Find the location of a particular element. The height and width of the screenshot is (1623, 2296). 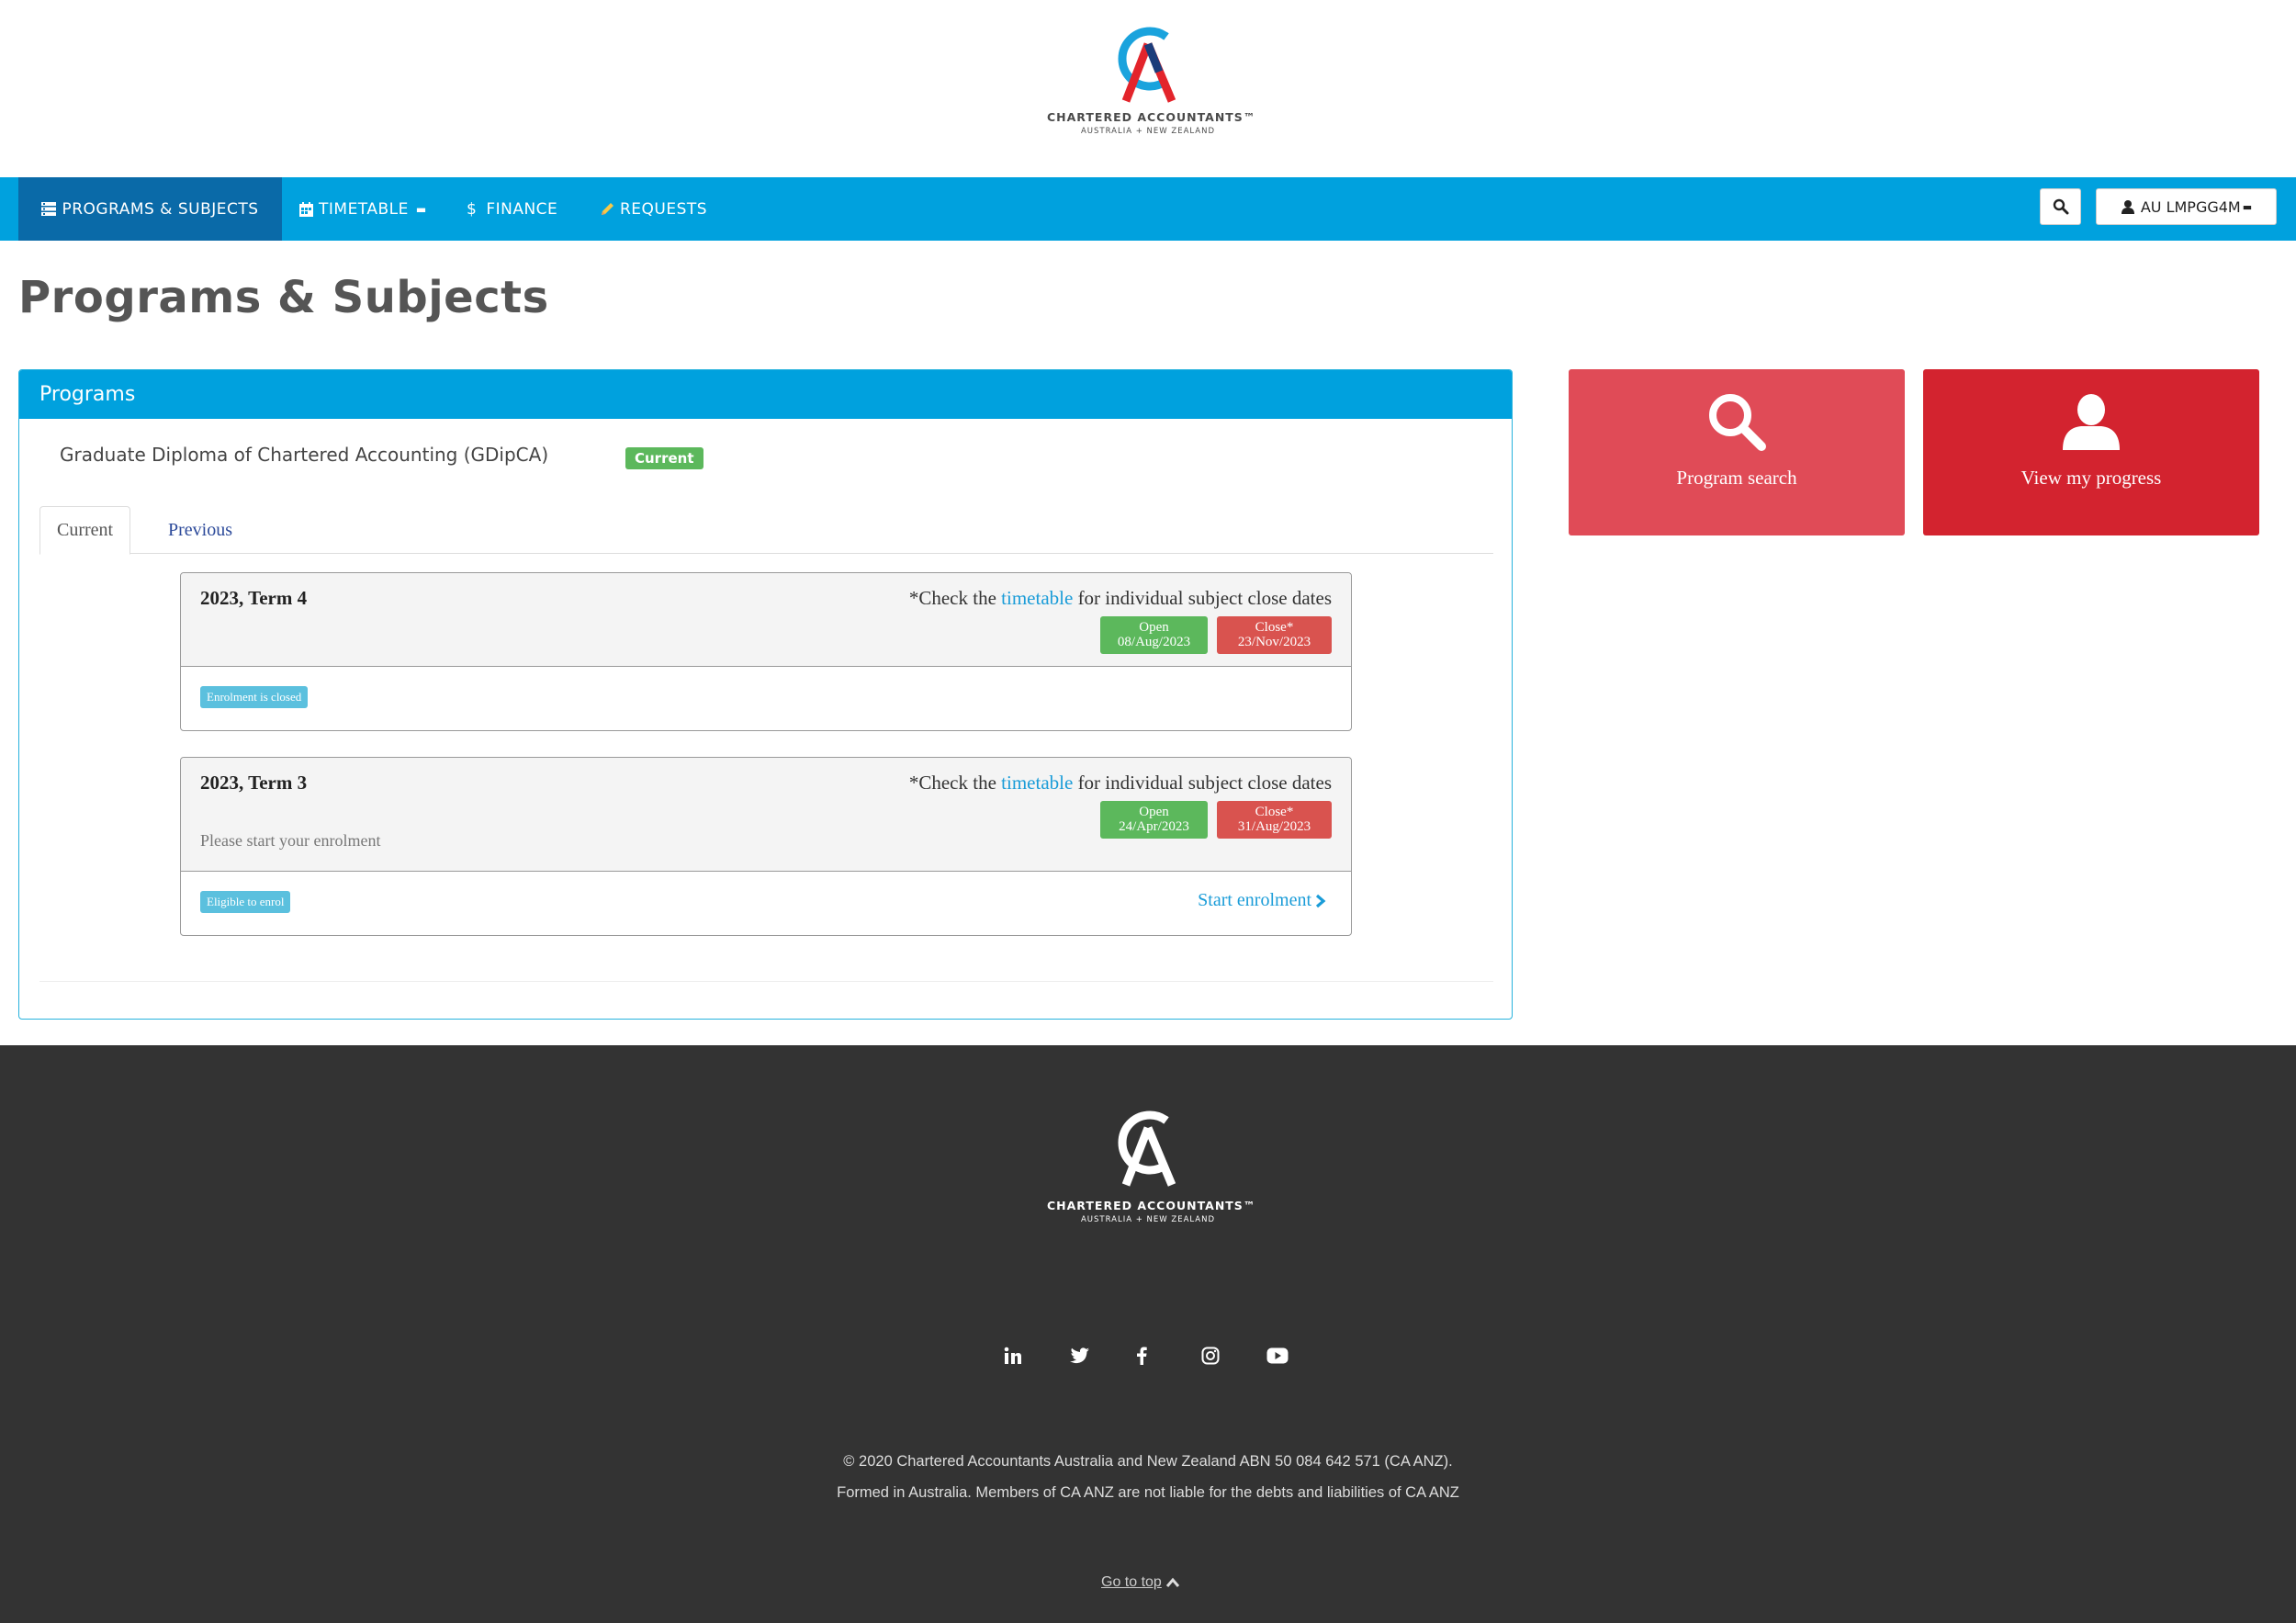

term-card-footer: Enrolment is closed is located at coordinates (766, 698).